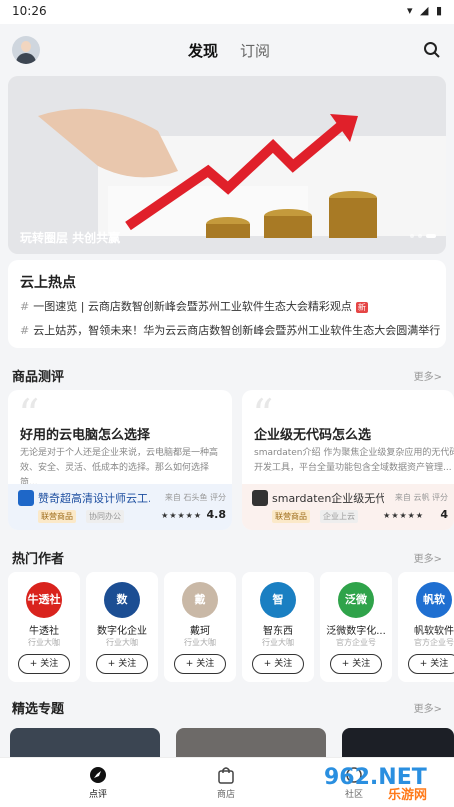 The height and width of the screenshot is (807, 454). Describe the element at coordinates (425, 10) in the screenshot. I see `status-icons: ▾ ◢ ▮` at that location.